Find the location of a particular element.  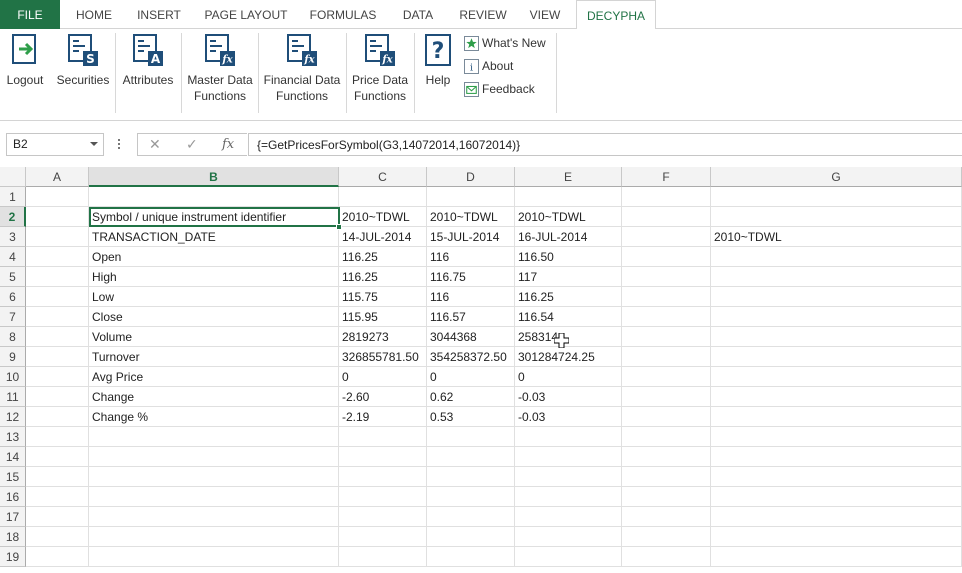

tab-view: VIEW is located at coordinates (545, 14).